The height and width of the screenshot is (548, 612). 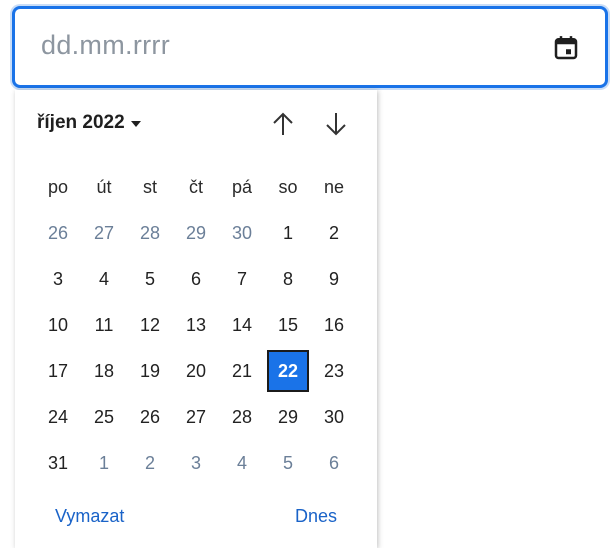 What do you see at coordinates (288, 417) in the screenshot?
I see `day-cell: 29` at bounding box center [288, 417].